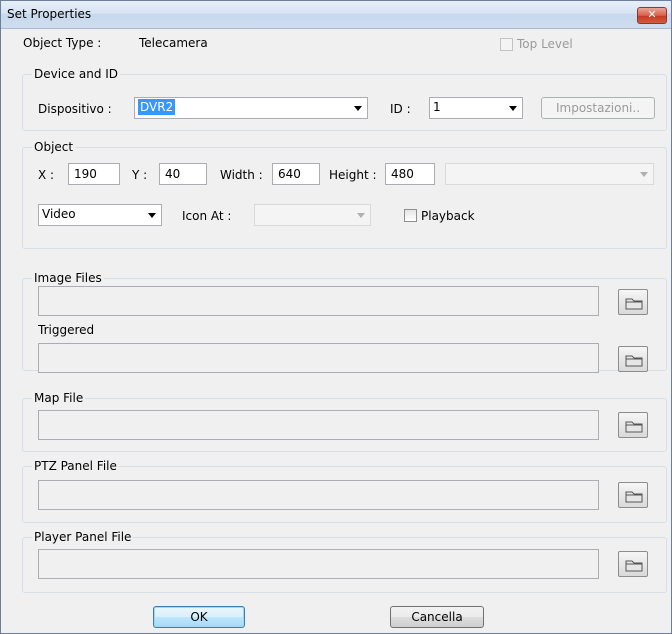  I want to click on ok-button: OK, so click(199, 617).